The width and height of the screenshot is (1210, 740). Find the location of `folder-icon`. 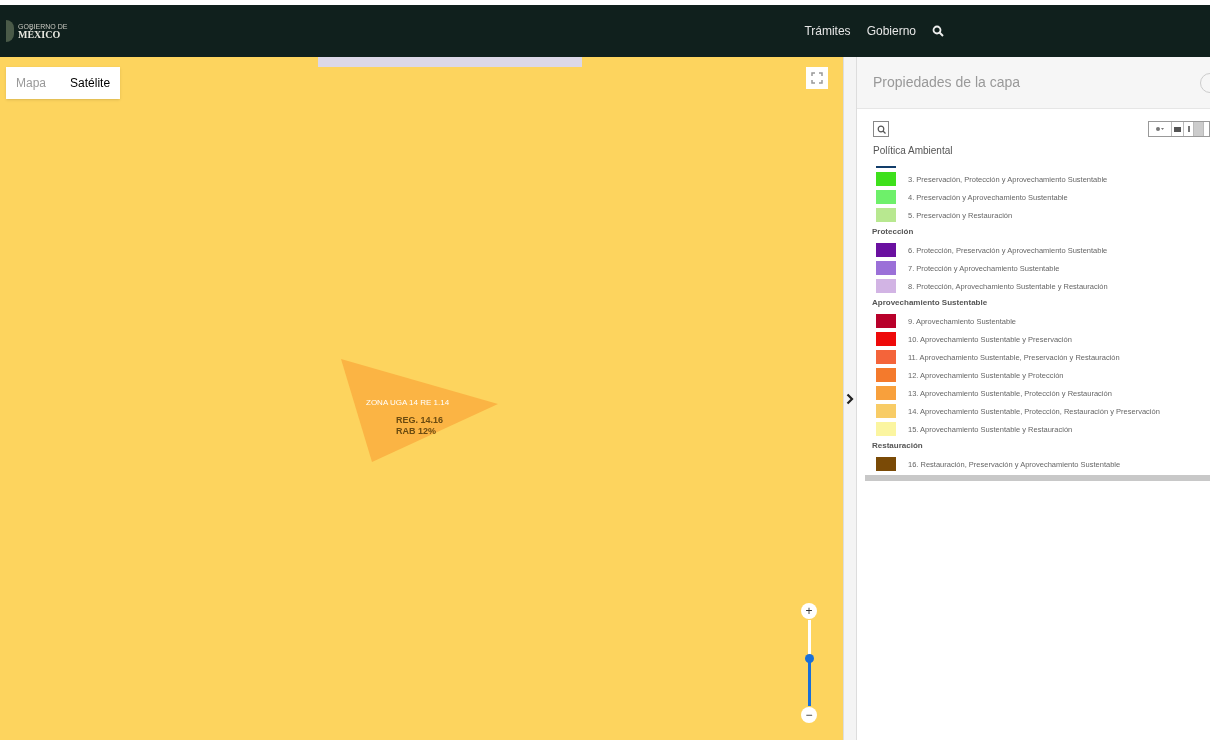

folder-icon is located at coordinates (1177, 129).